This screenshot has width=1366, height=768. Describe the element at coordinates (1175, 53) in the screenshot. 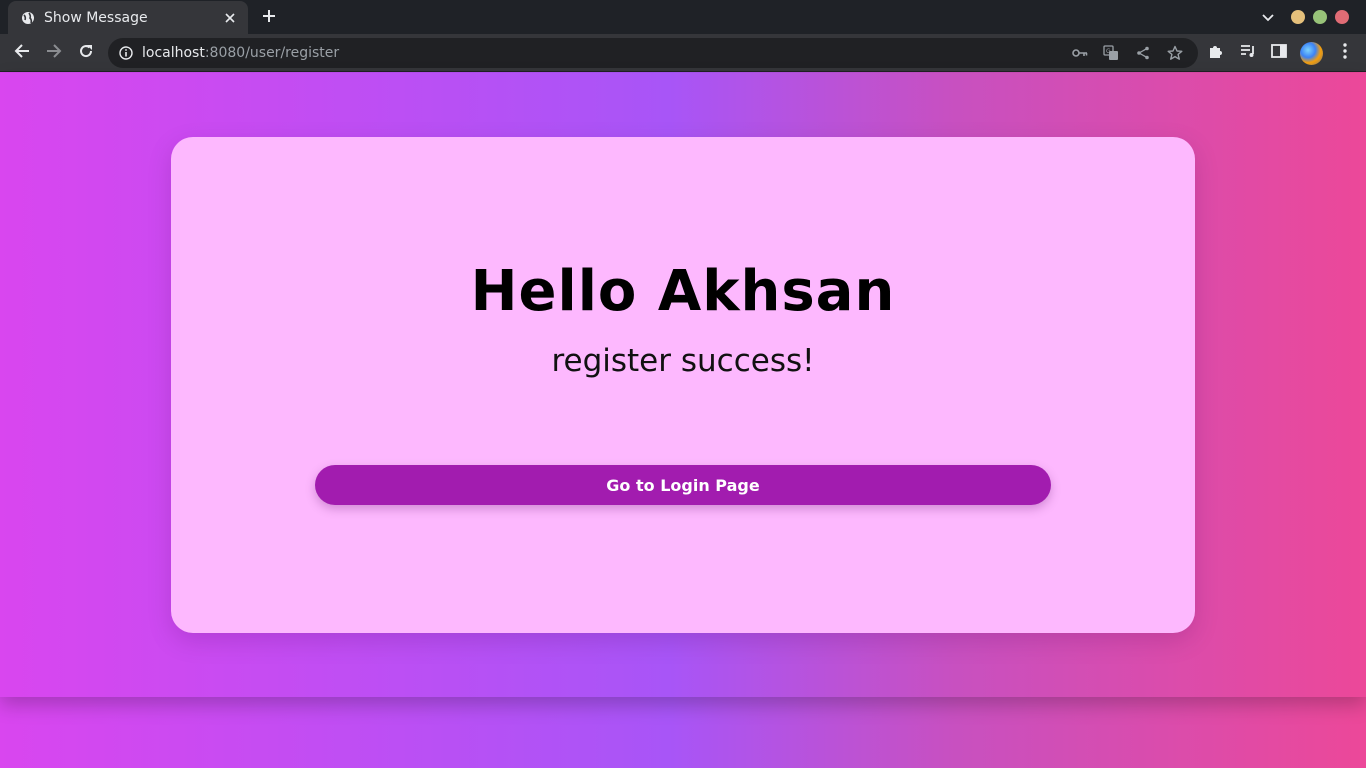

I see `star-icon` at that location.